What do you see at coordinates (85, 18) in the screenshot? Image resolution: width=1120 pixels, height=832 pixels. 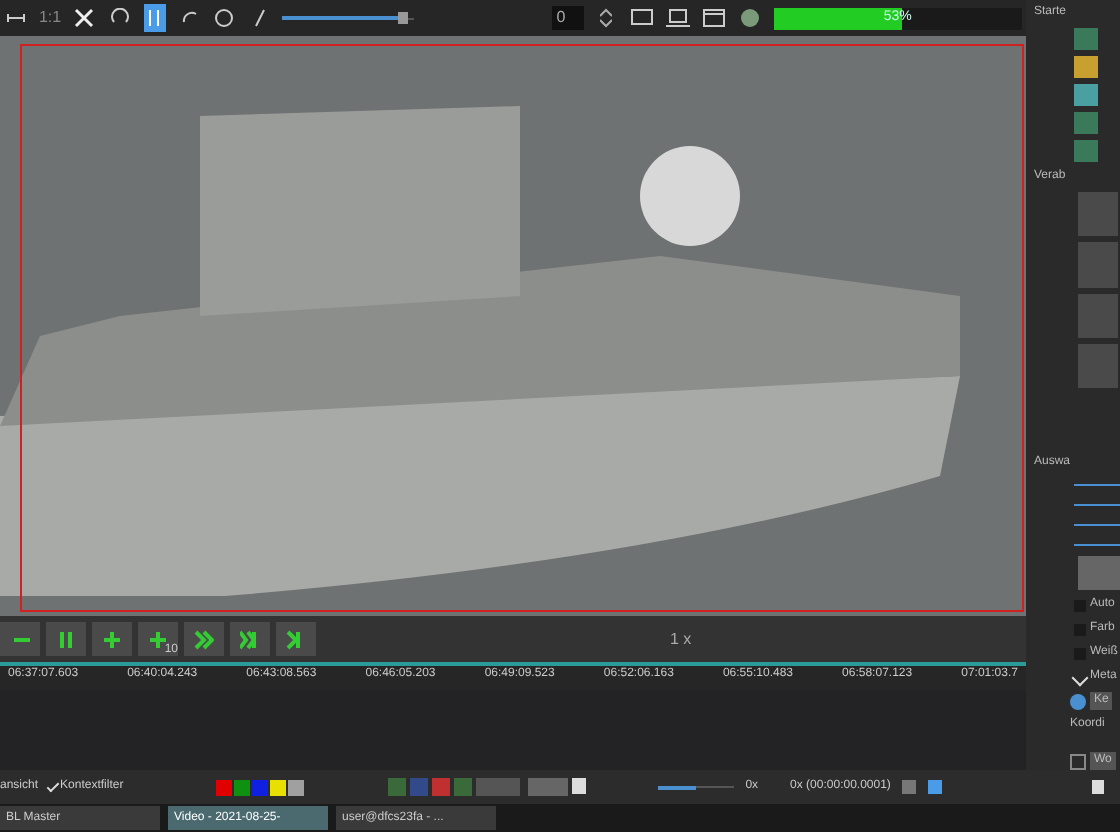 I see `fullscreen-icon` at bounding box center [85, 18].